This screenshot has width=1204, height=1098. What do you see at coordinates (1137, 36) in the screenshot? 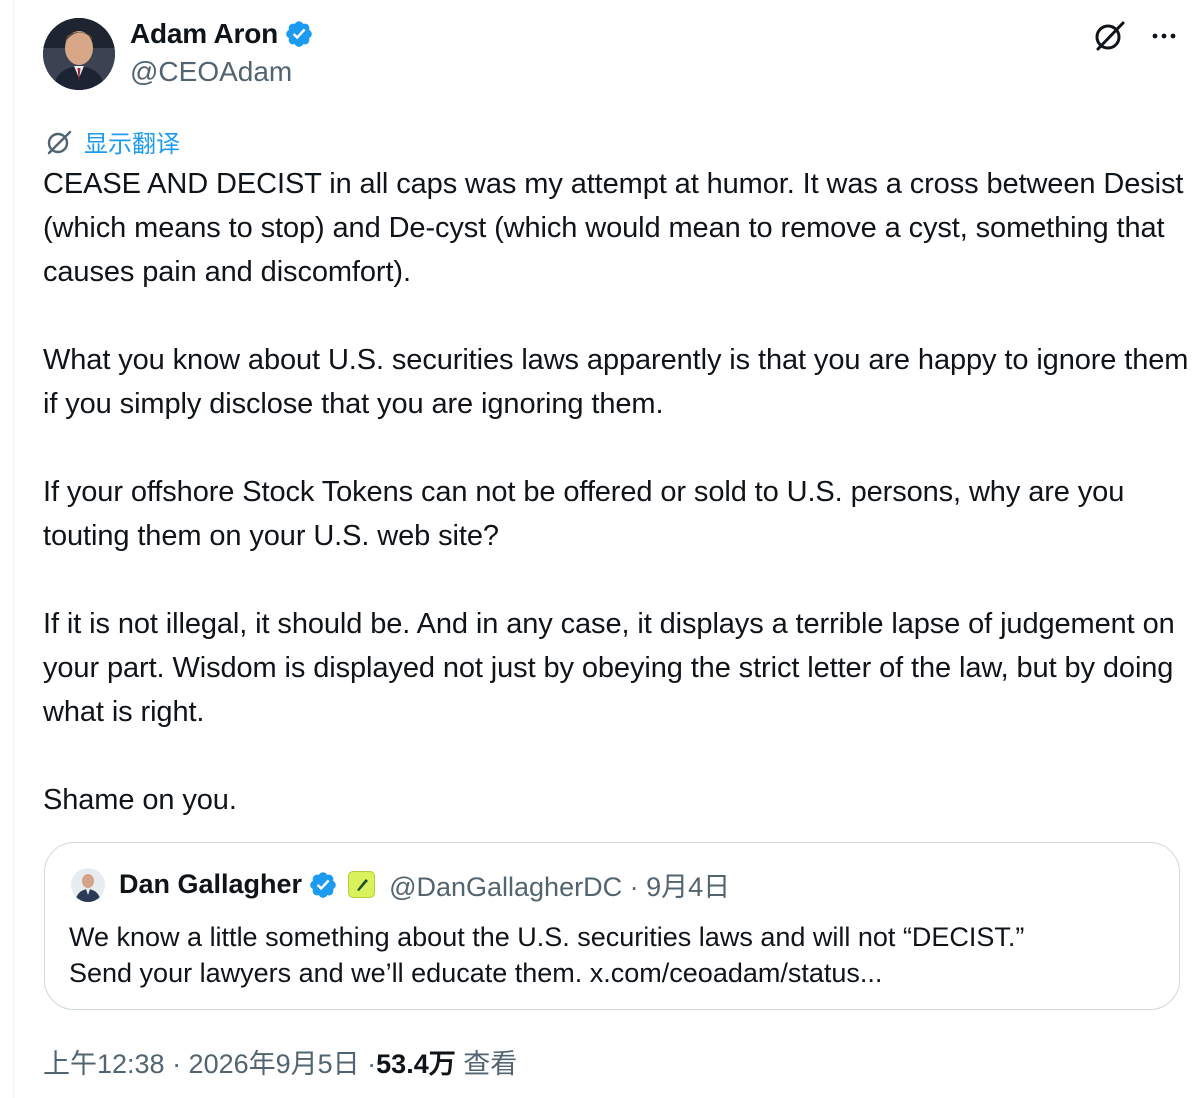
I see `tweet-actions-top` at bounding box center [1137, 36].